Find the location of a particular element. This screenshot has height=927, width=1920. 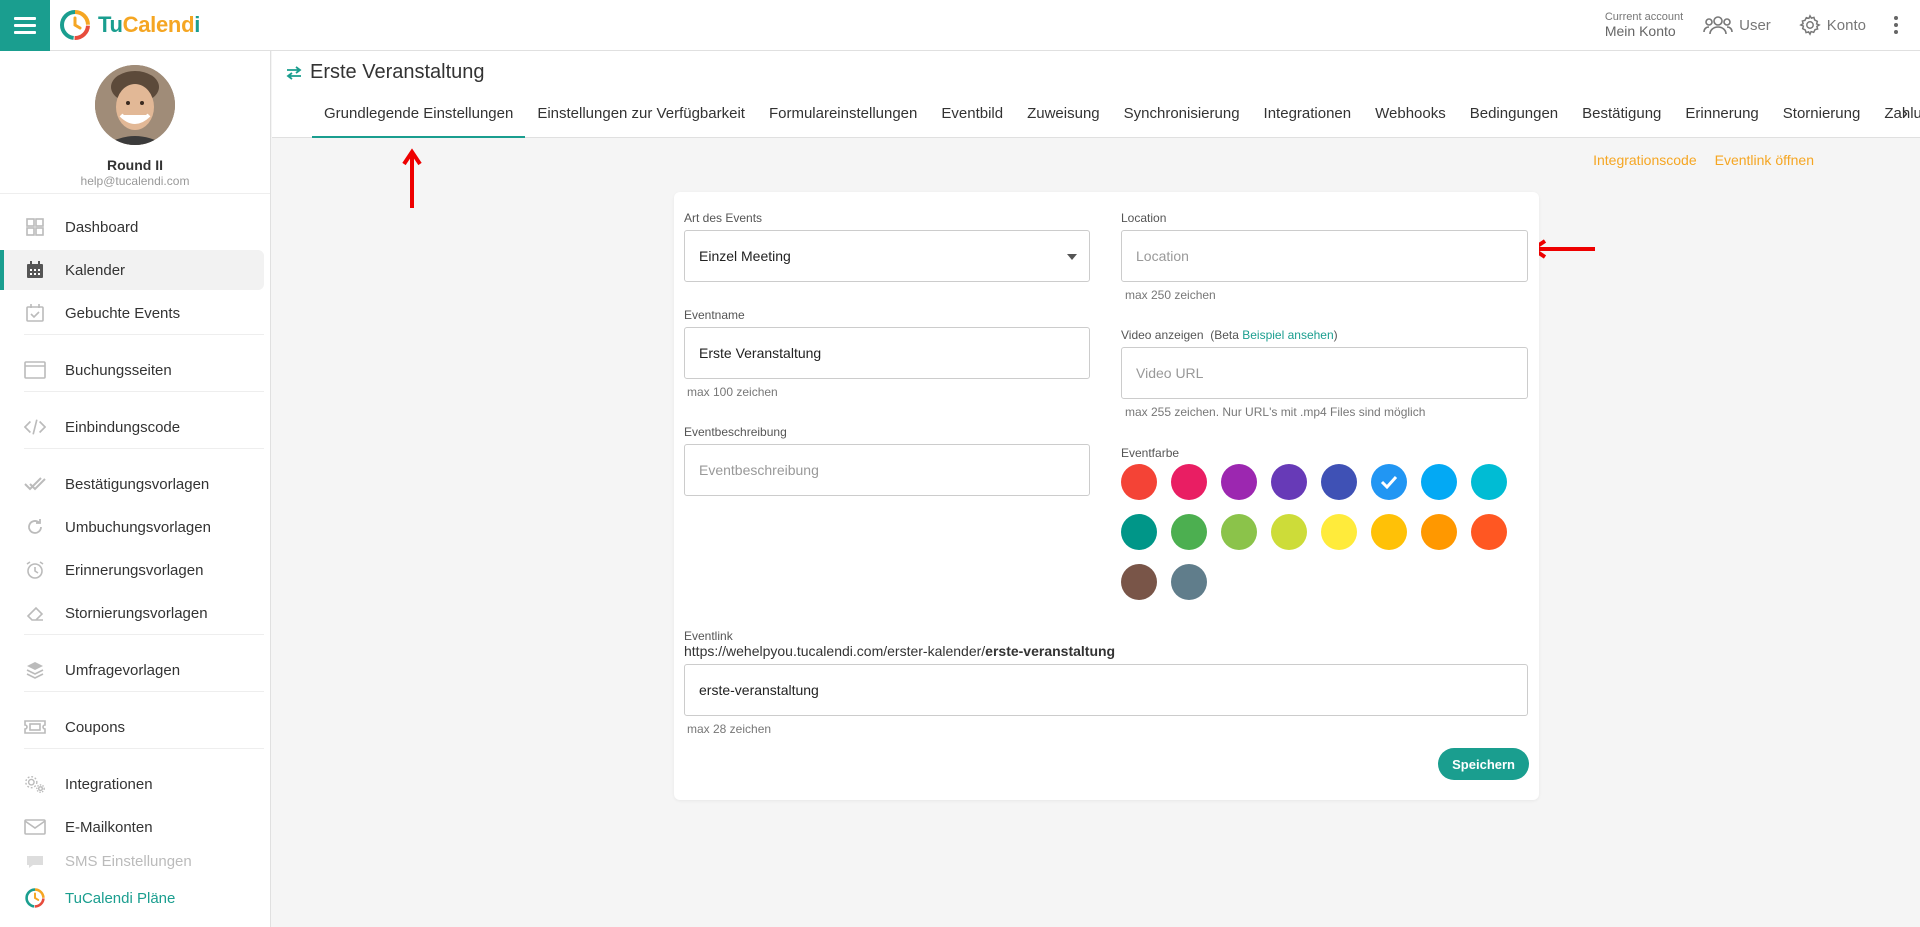

open-event-link: Eventlink öffnen is located at coordinates (1764, 160).